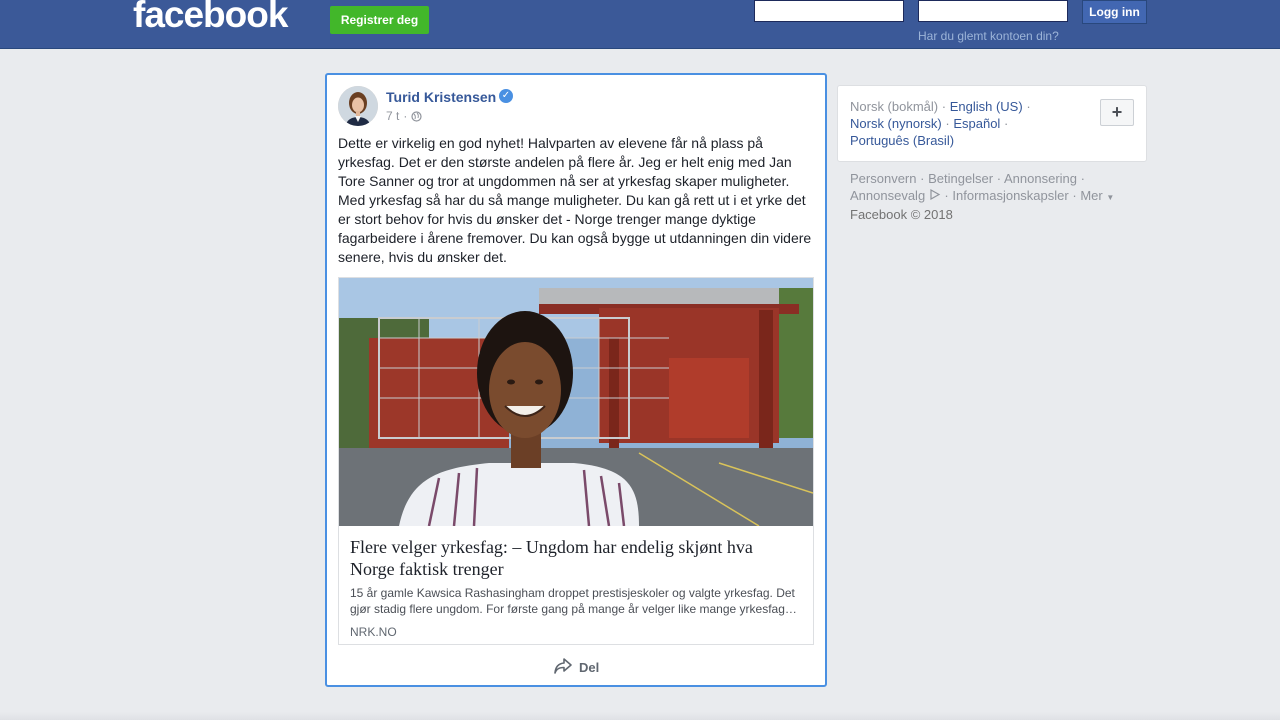  Describe the element at coordinates (441, 97) in the screenshot. I see `author-name: Turid Kristensen` at that location.